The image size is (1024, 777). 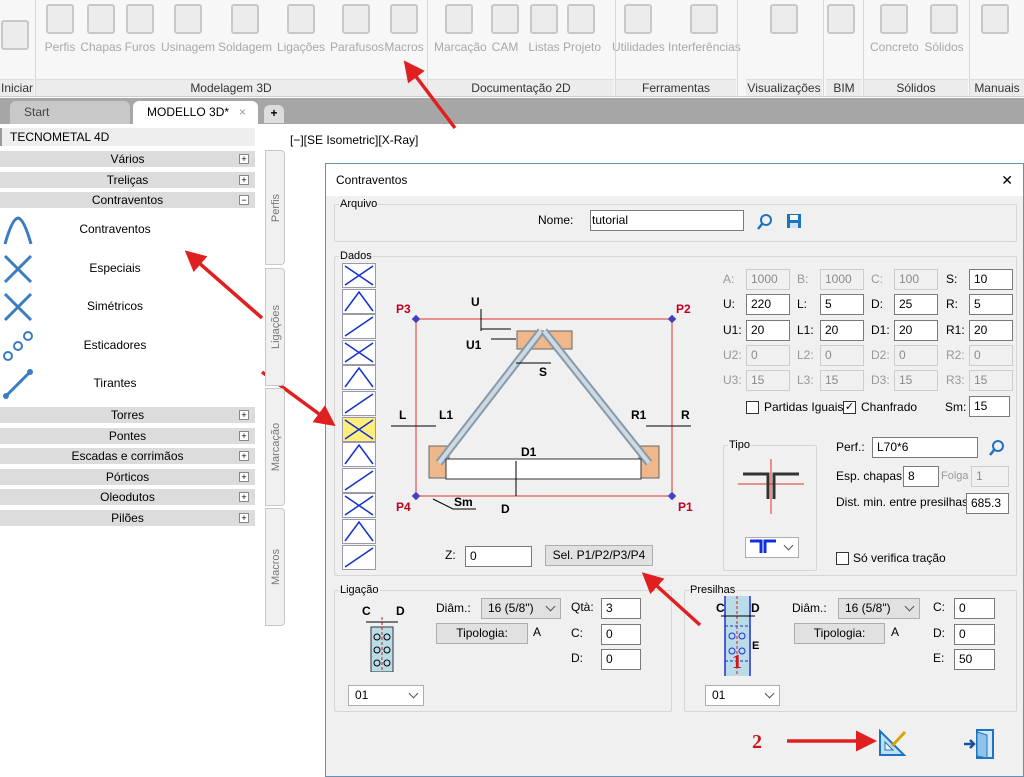 What do you see at coordinates (839, 633) in the screenshot?
I see `presilhas-tipologia-button: Tipologia:` at bounding box center [839, 633].